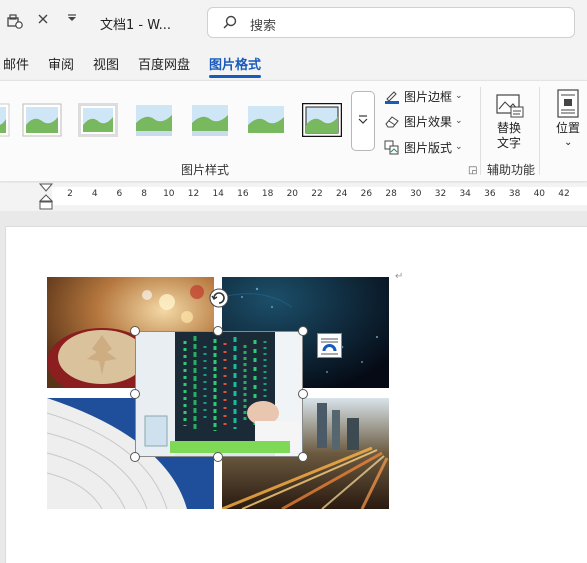 This screenshot has height=563, width=587. What do you see at coordinates (205, 170) in the screenshot?
I see `group-label-picture-styles: 图片样式` at bounding box center [205, 170].